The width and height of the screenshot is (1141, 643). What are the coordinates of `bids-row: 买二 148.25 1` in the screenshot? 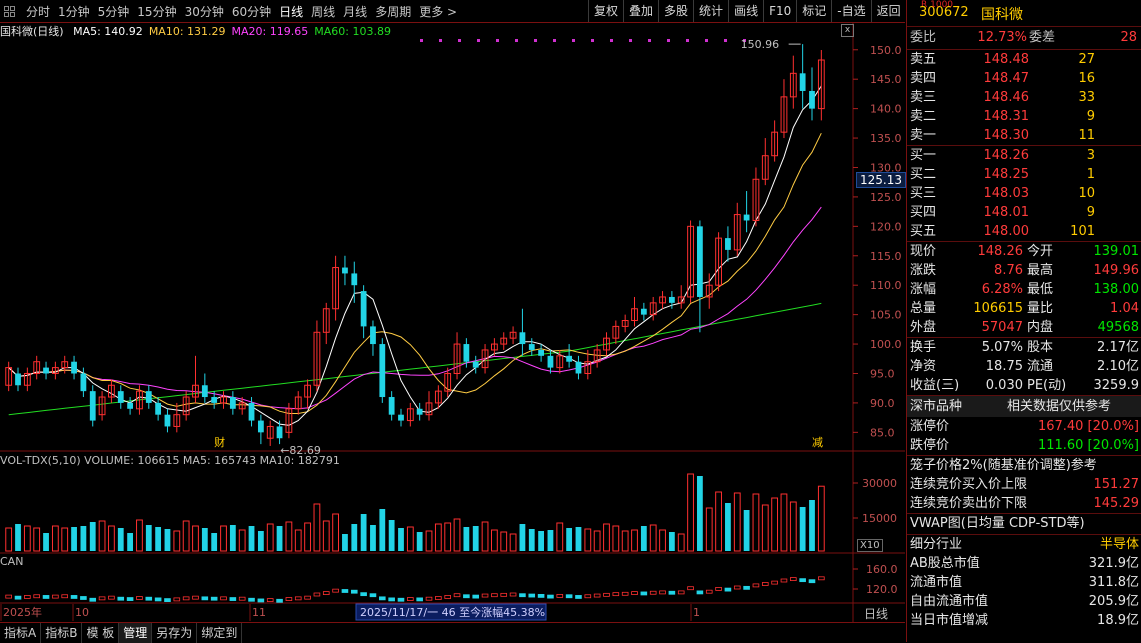 It's located at (1024, 174).